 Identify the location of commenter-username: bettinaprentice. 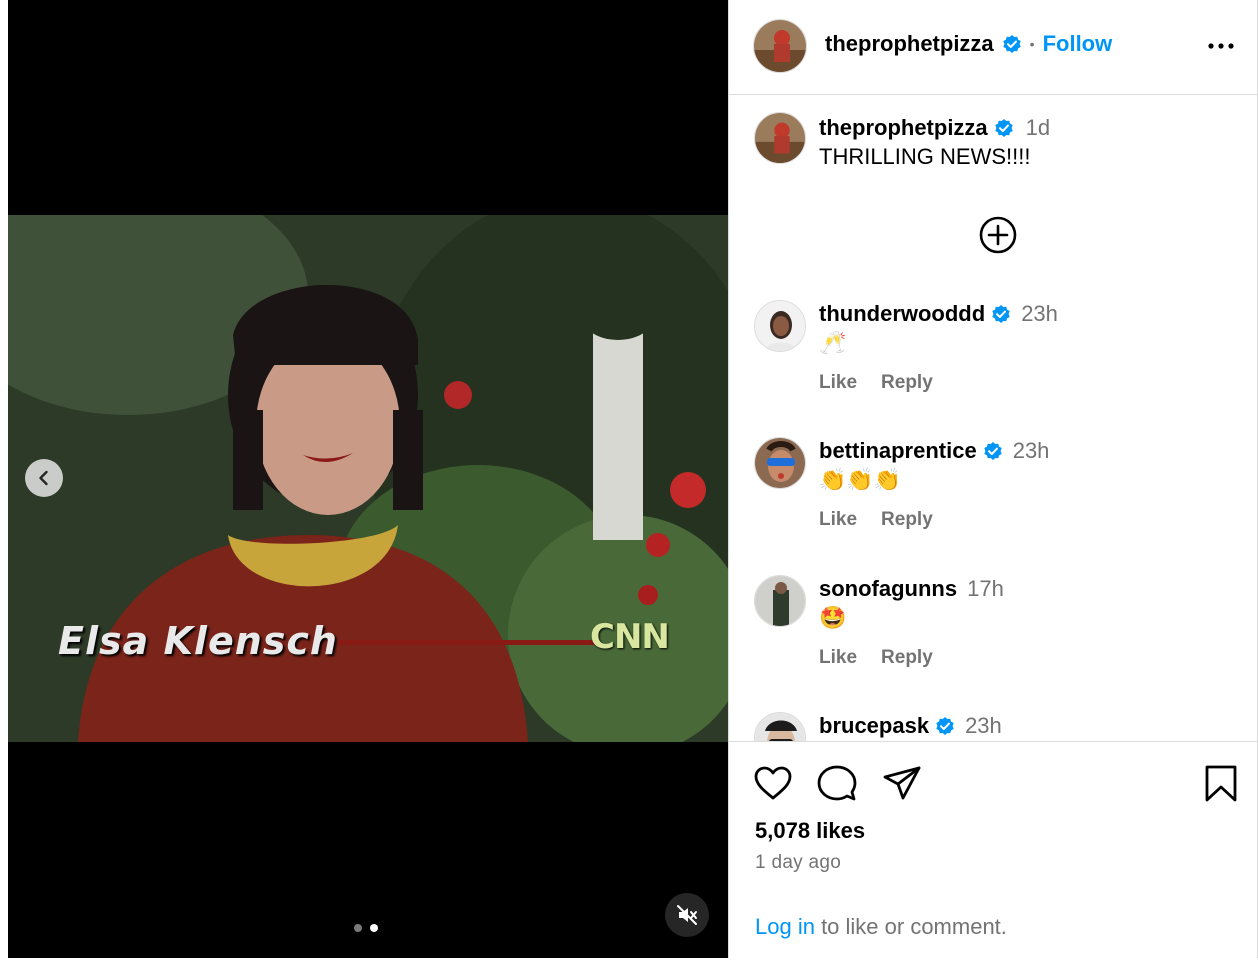
(898, 451).